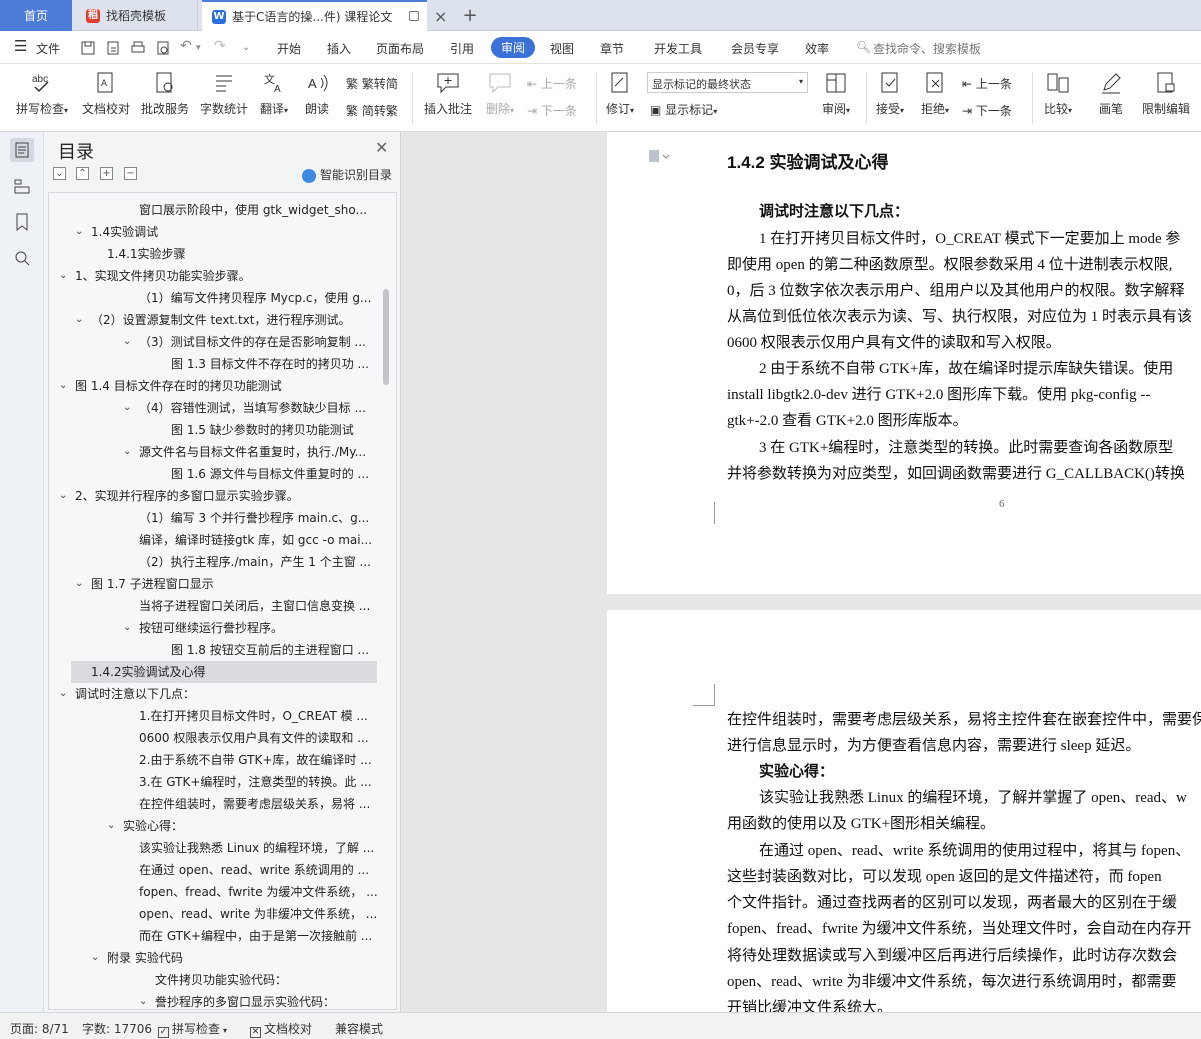  I want to click on translate-button: 文A 翻译▾, so click(274, 93).